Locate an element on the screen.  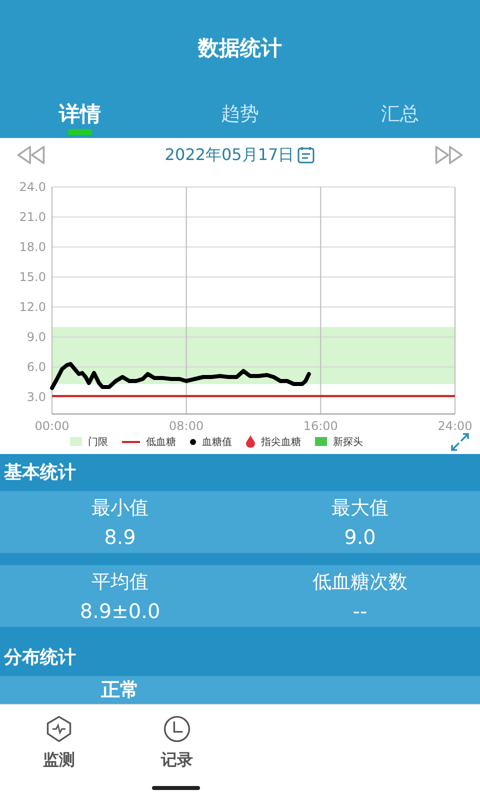
legend-label: 新探头 is located at coordinates (348, 442).